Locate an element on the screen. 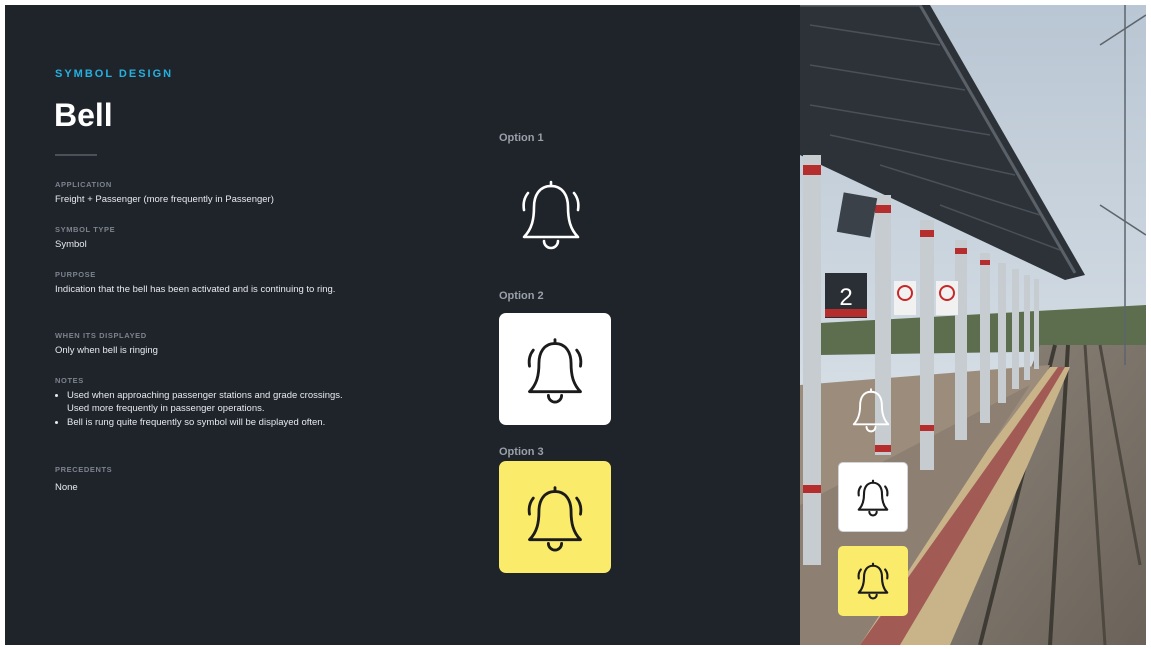  field-value: None is located at coordinates (66, 487).